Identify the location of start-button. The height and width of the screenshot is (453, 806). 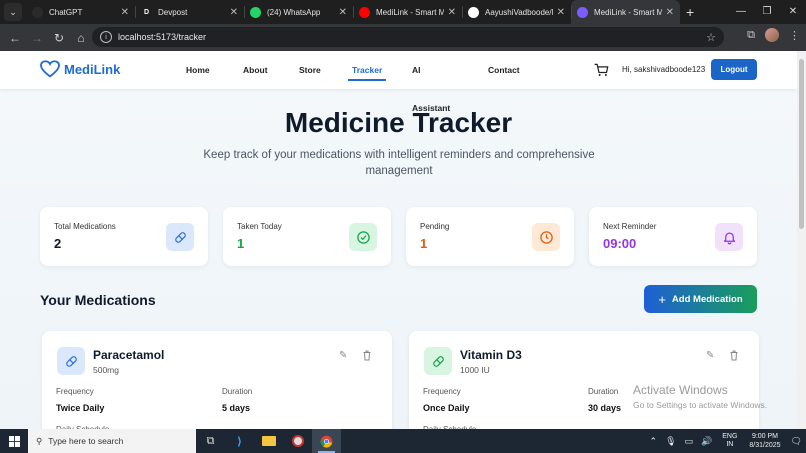
(14, 441).